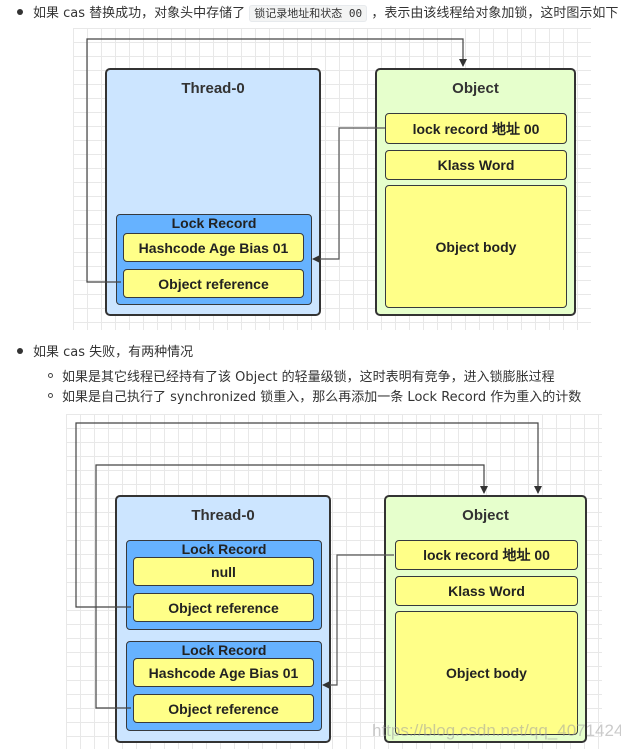 This screenshot has height=749, width=621. I want to click on lock-record-reentrant: Lock Record null Object reference, so click(224, 585).